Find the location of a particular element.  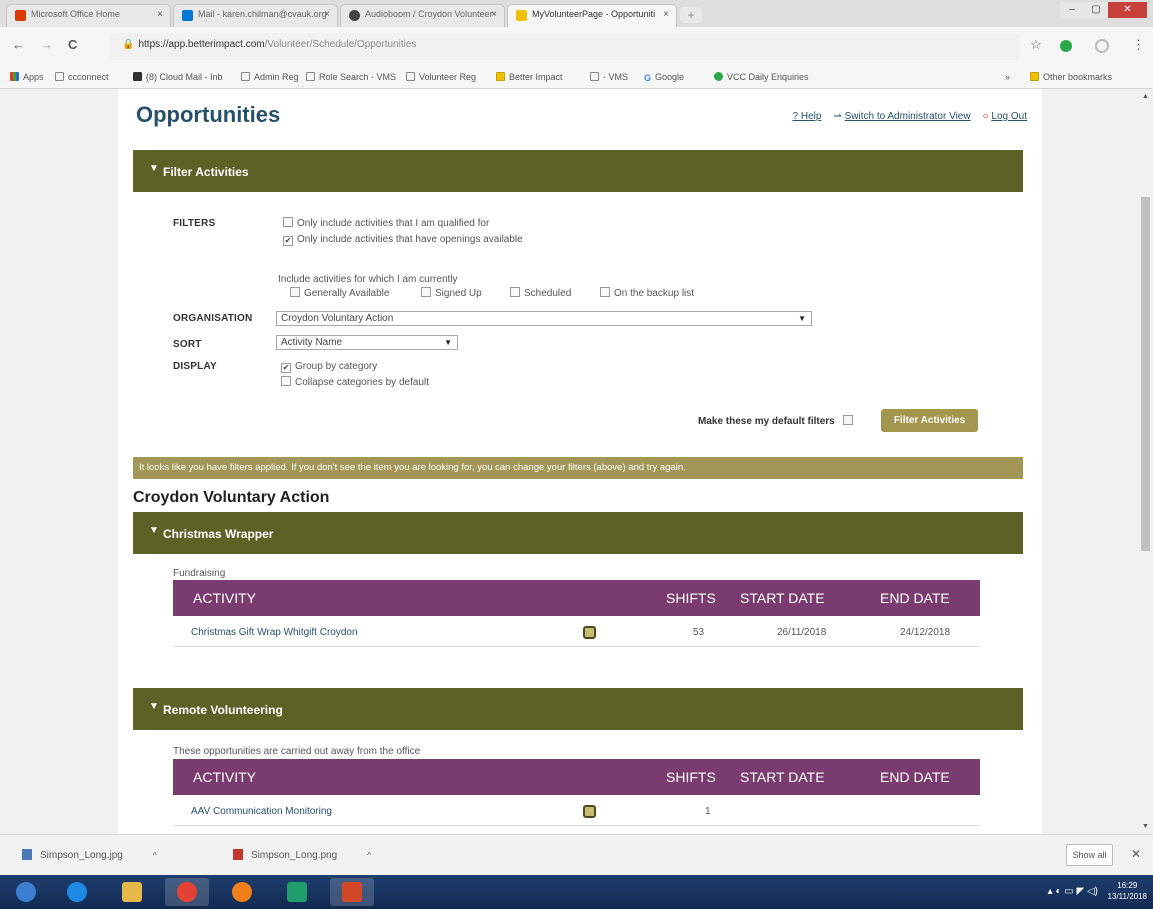

browser-tab-active: MyVolunteerPage - Opportuniti × is located at coordinates (592, 15).